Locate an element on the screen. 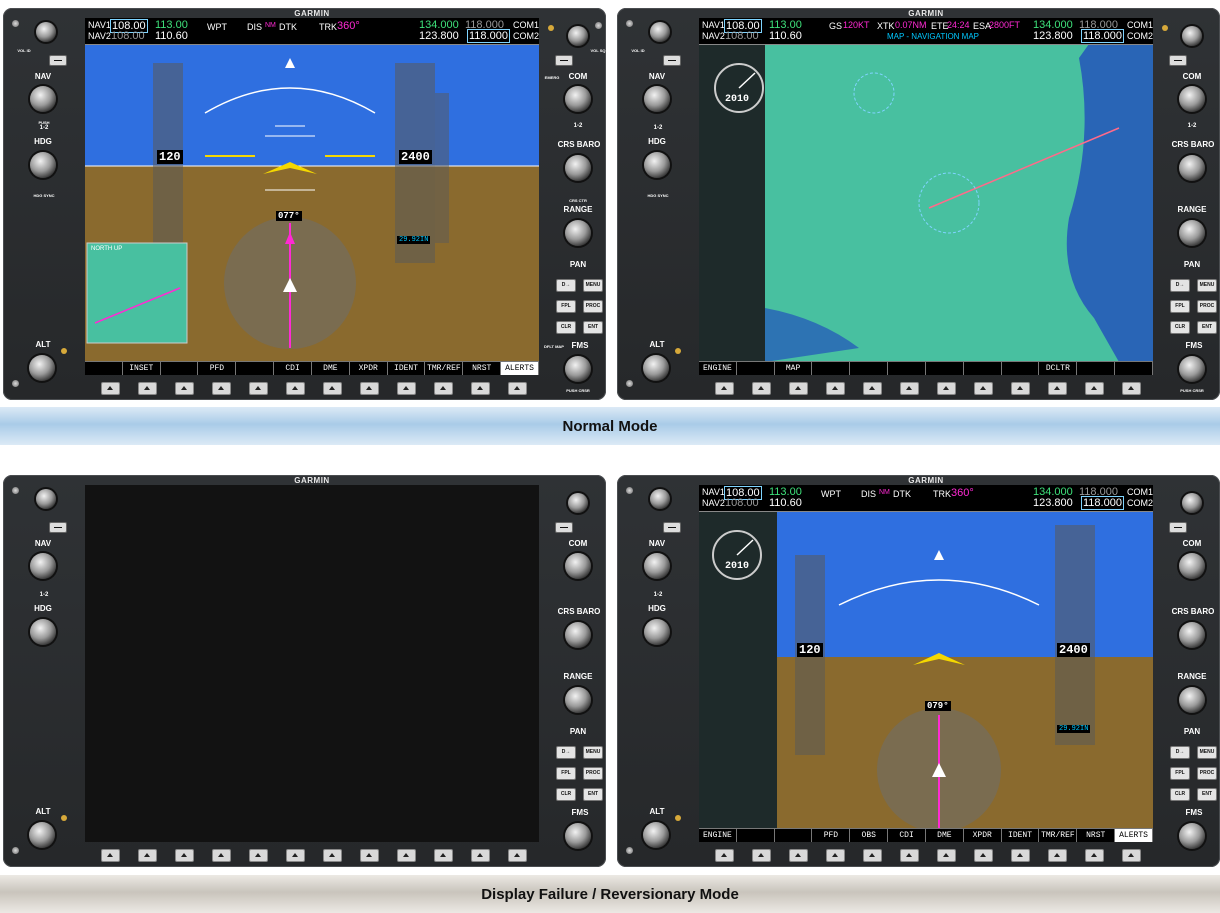 The width and height of the screenshot is (1220, 913). softkey-map: MAP is located at coordinates (794, 368).